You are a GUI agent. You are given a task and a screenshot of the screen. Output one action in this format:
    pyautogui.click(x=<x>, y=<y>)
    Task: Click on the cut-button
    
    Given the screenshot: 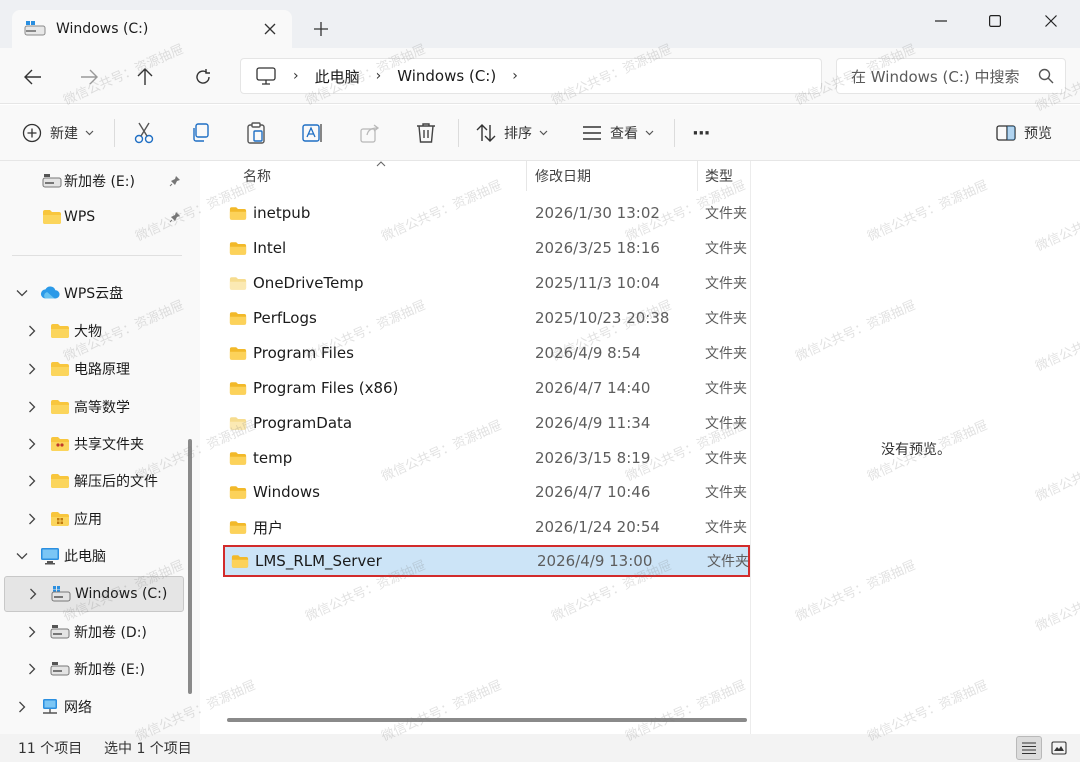 What is the action you would take?
    pyautogui.click(x=144, y=133)
    